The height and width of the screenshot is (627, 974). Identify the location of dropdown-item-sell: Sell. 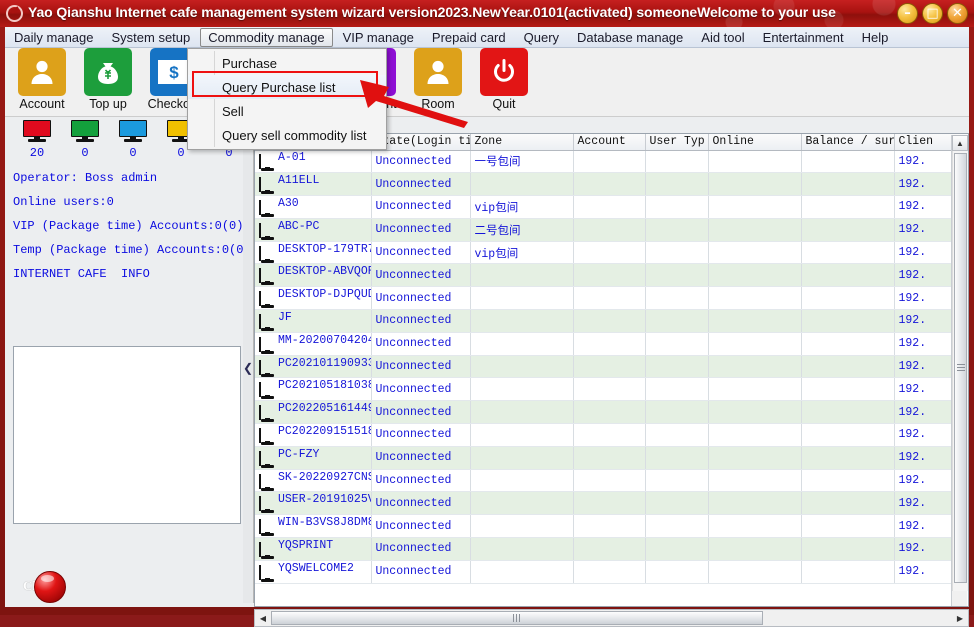
(287, 111).